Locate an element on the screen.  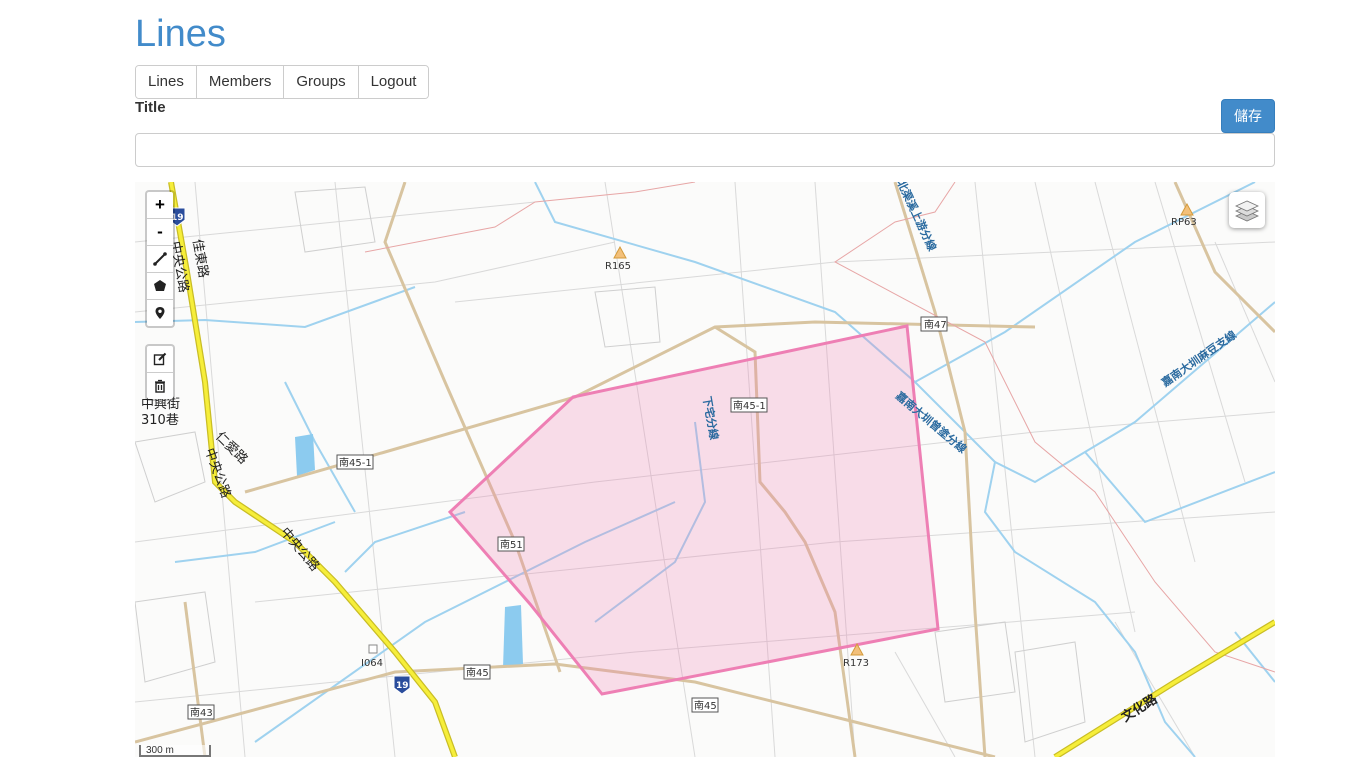
svg-text: RP63 is located at coordinates (1184, 222).